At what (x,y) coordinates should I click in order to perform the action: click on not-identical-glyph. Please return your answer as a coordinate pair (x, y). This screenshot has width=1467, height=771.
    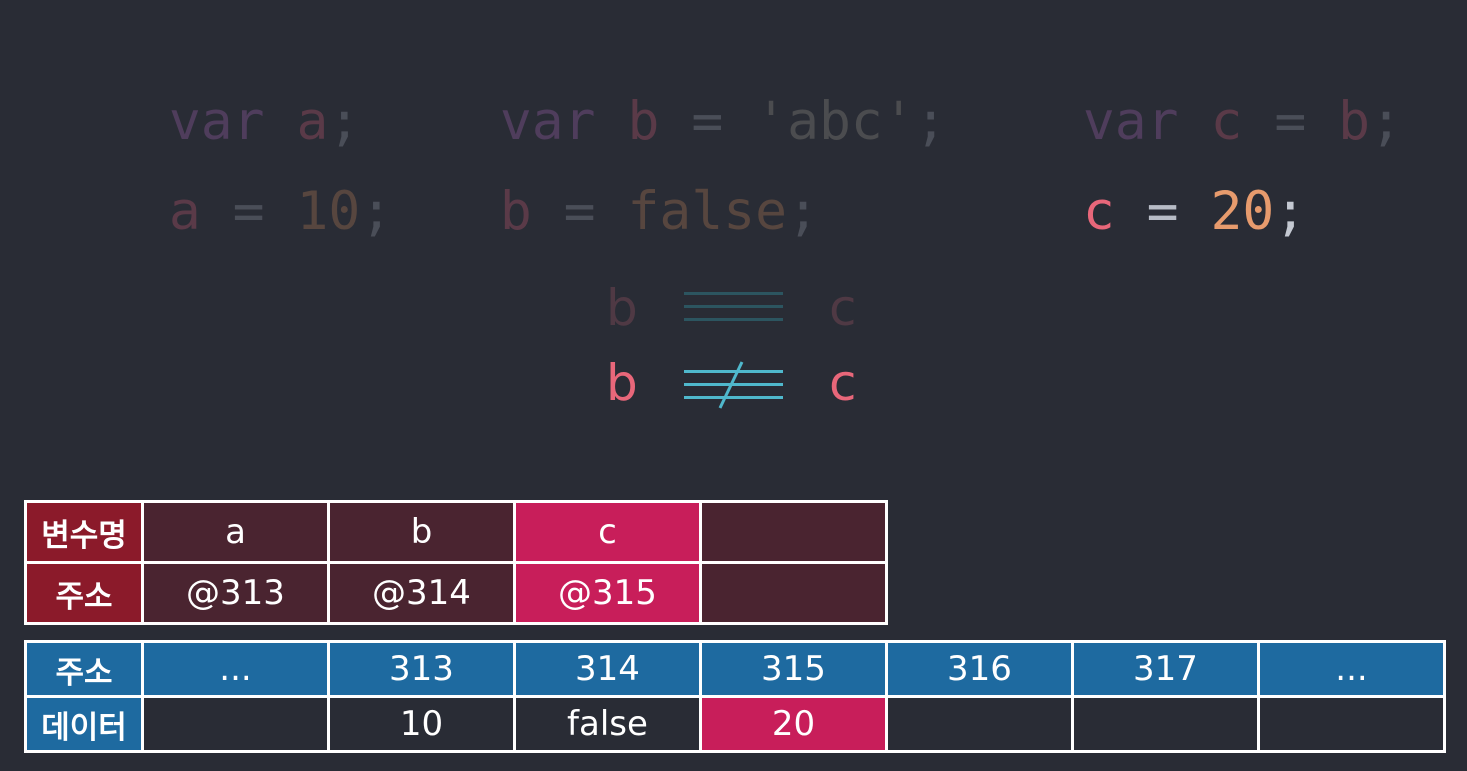
    Looking at the image, I should click on (733, 385).